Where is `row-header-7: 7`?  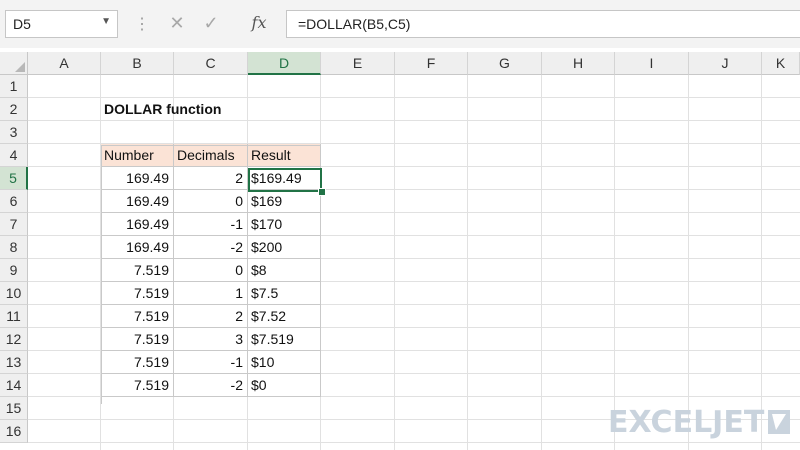 row-header-7: 7 is located at coordinates (14, 224).